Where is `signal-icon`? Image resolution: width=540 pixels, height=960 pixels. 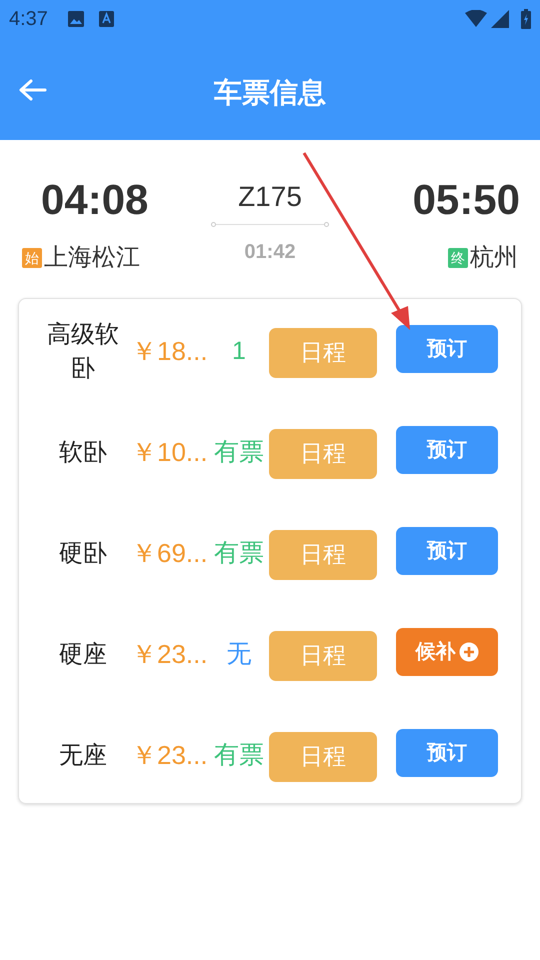
signal-icon is located at coordinates (500, 19).